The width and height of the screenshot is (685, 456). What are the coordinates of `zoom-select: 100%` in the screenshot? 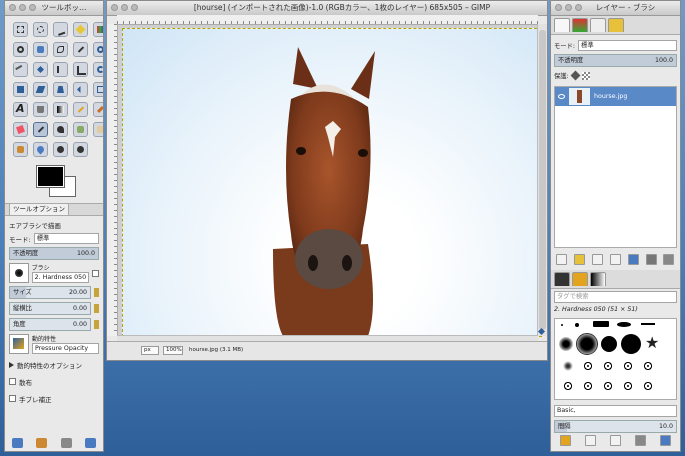 It's located at (173, 350).